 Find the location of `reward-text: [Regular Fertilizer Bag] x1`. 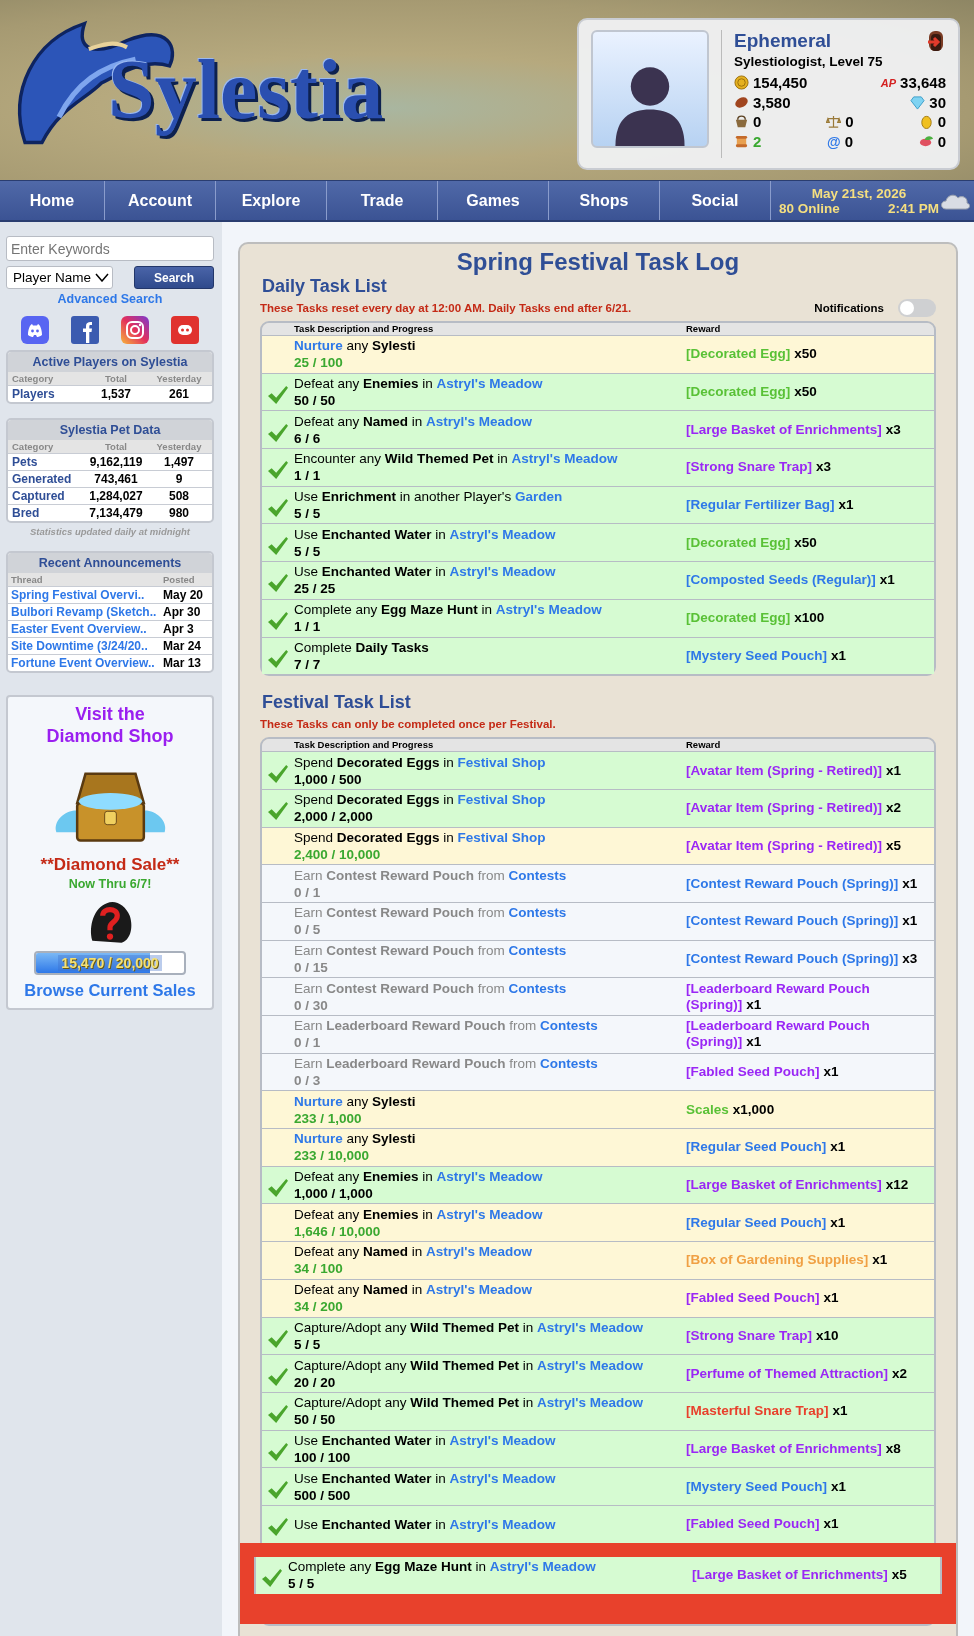

reward-text: [Regular Fertilizer Bag] x1 is located at coordinates (810, 505).